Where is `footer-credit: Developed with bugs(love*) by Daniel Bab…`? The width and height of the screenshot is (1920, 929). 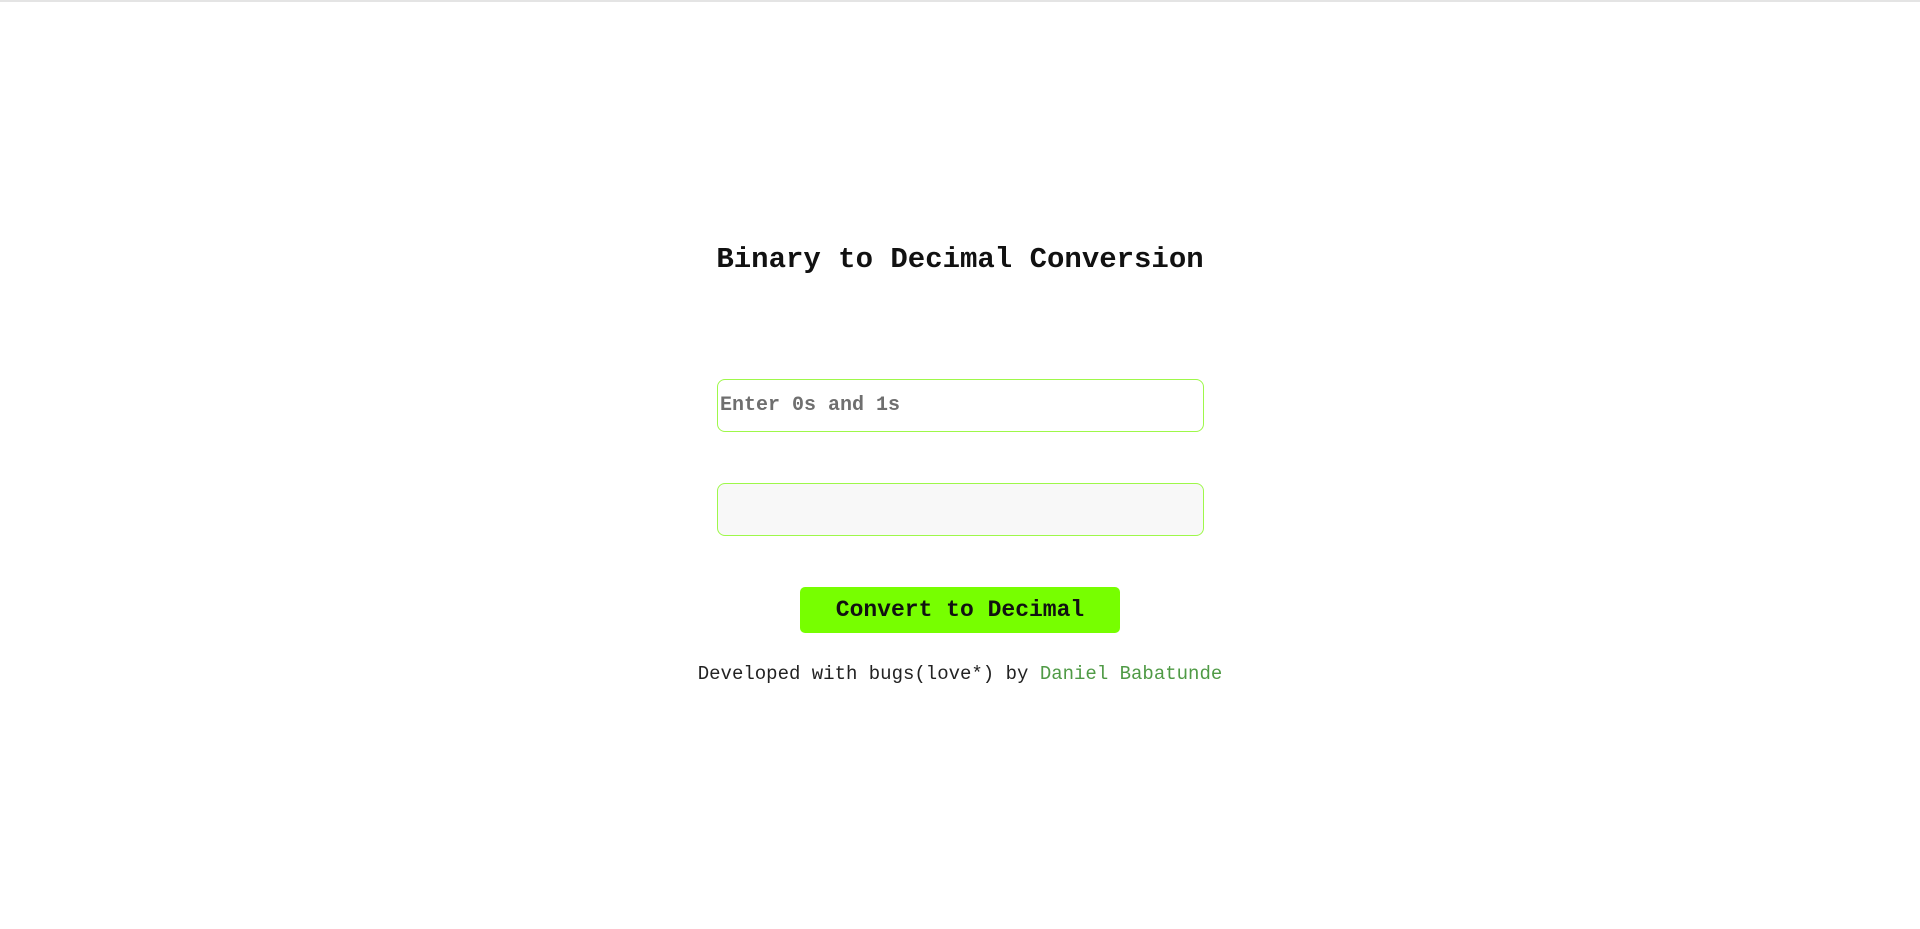
footer-credit: Developed with bugs(love*) by Daniel Bab… is located at coordinates (960, 674).